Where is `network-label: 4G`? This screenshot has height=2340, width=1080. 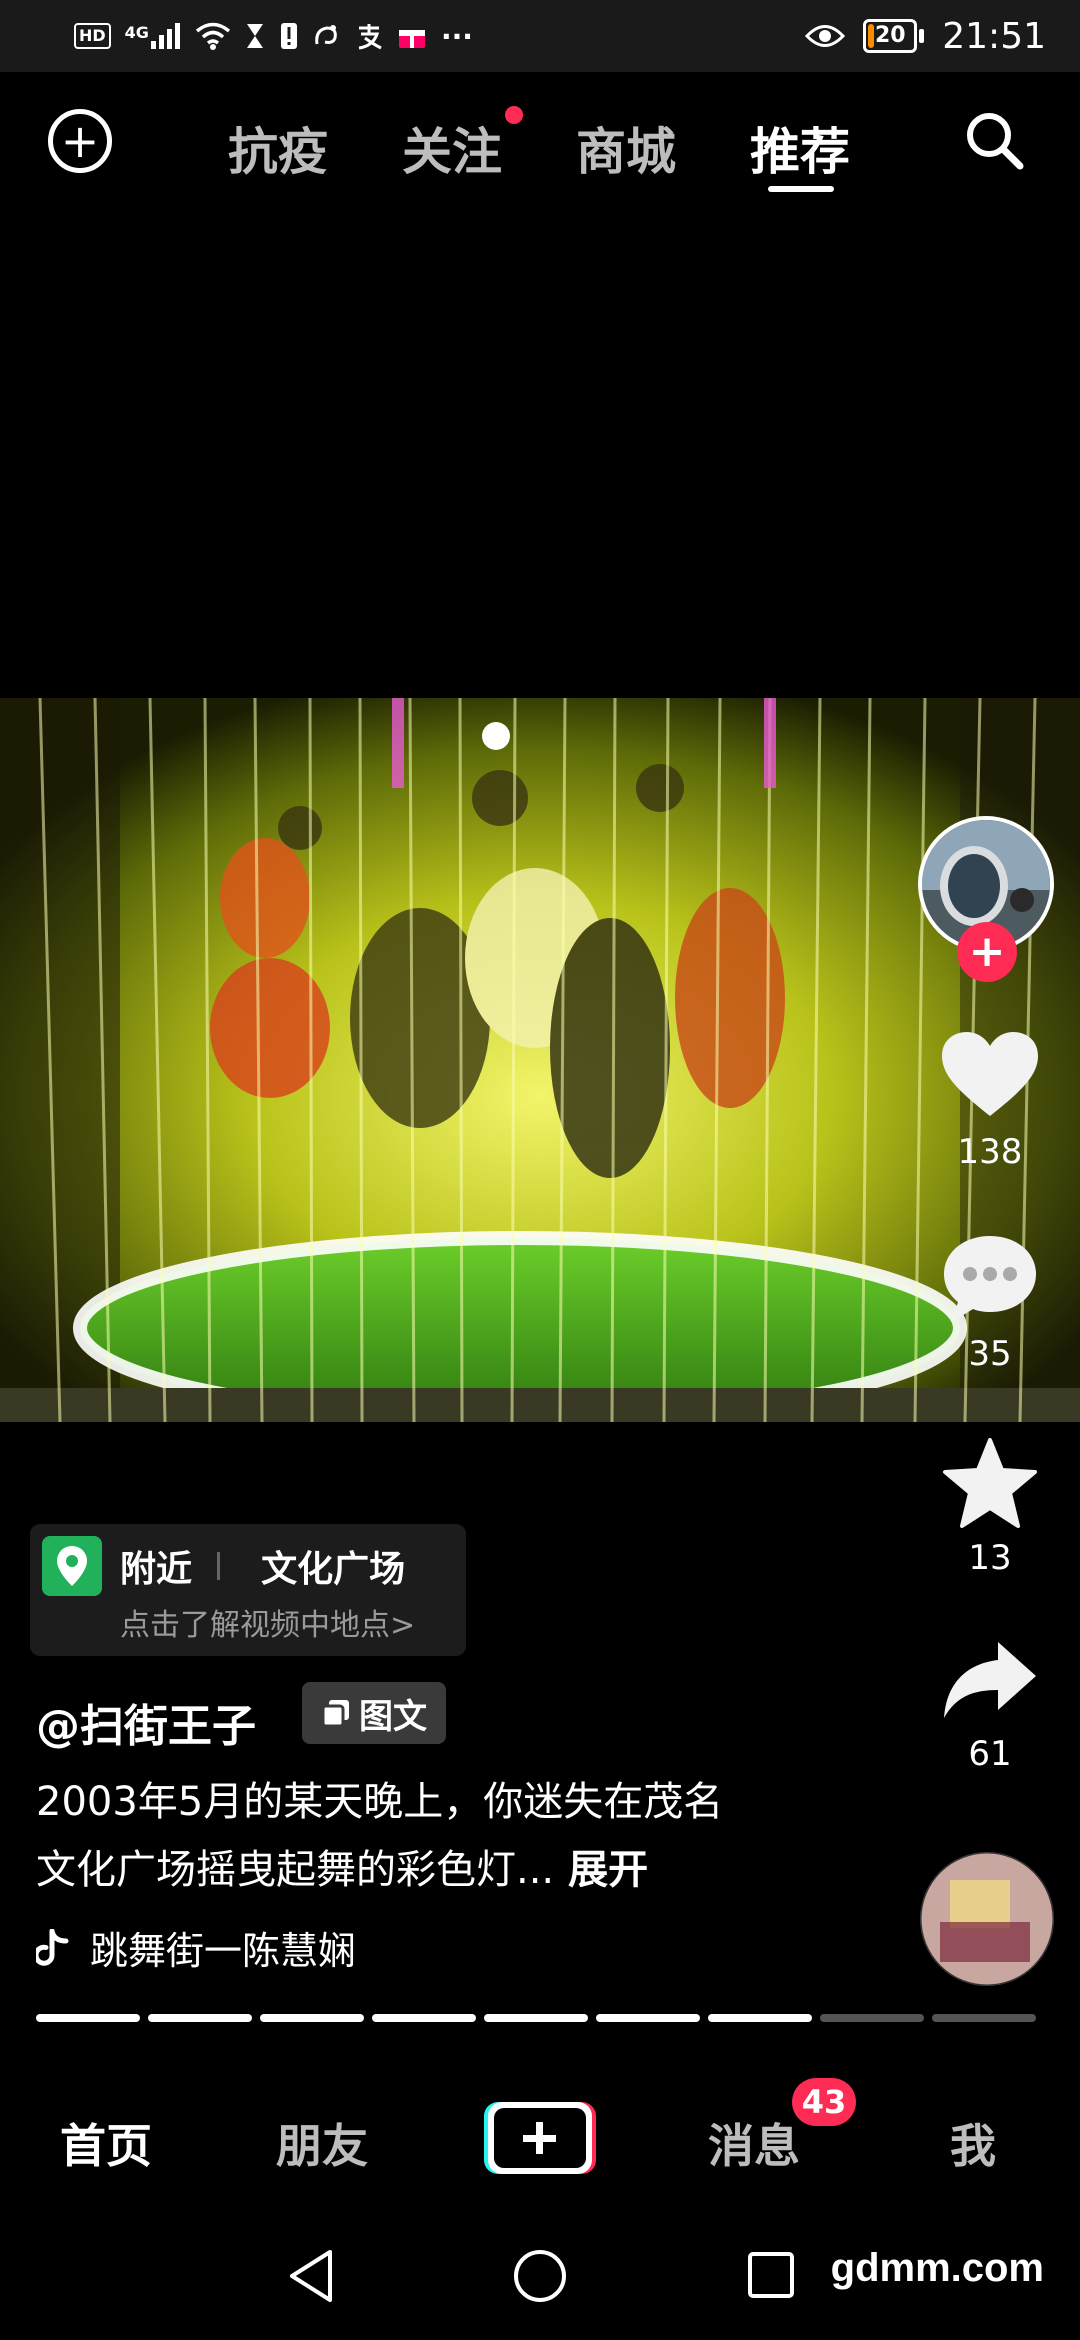
network-label: 4G is located at coordinates (136, 32).